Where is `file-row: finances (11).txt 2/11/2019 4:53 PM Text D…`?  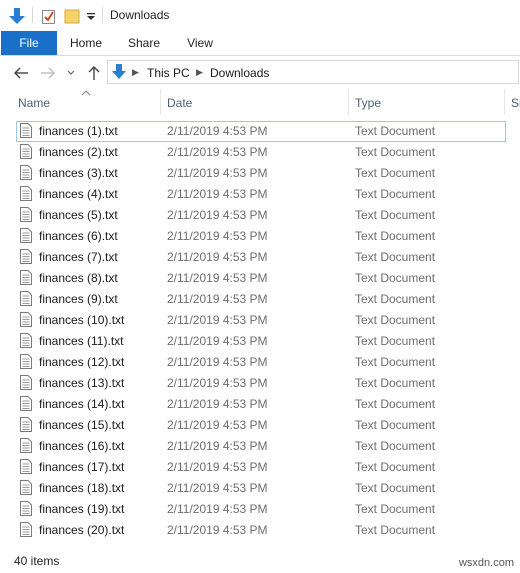
file-row: finances (11).txt 2/11/2019 4:53 PM Text D… is located at coordinates (261, 341).